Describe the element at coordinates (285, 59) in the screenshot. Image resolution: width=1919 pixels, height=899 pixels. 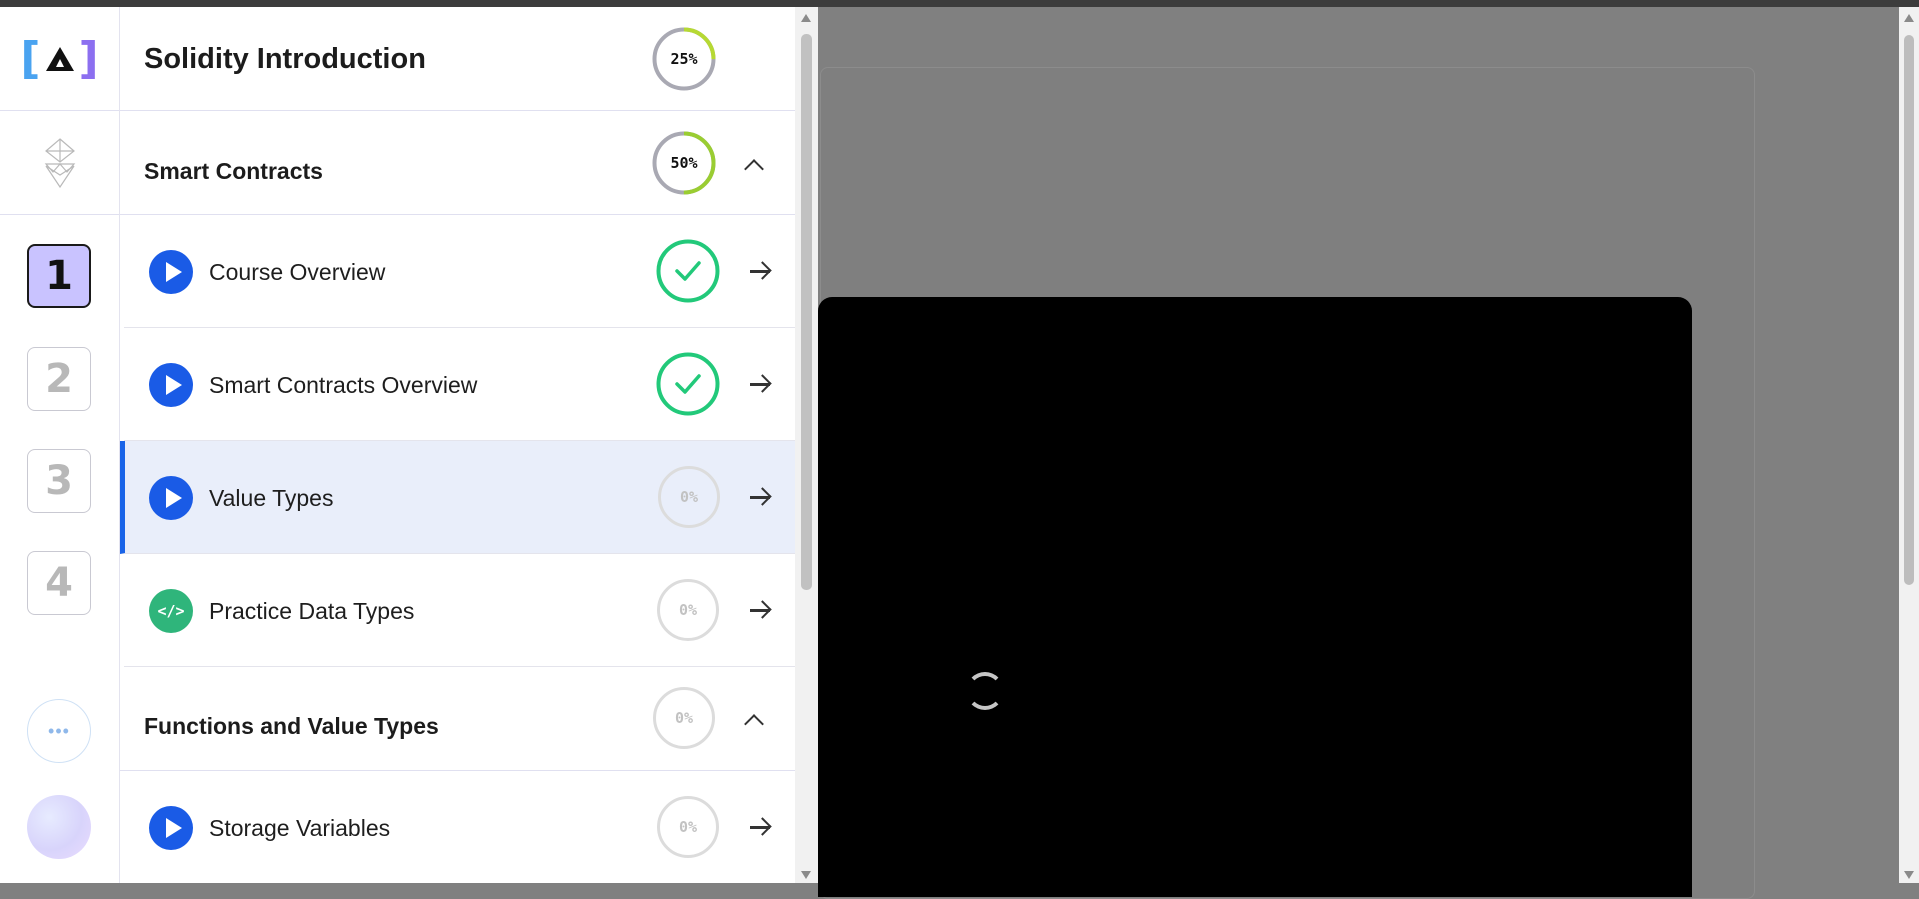
I see `course-title: Solidity Introduction` at that location.